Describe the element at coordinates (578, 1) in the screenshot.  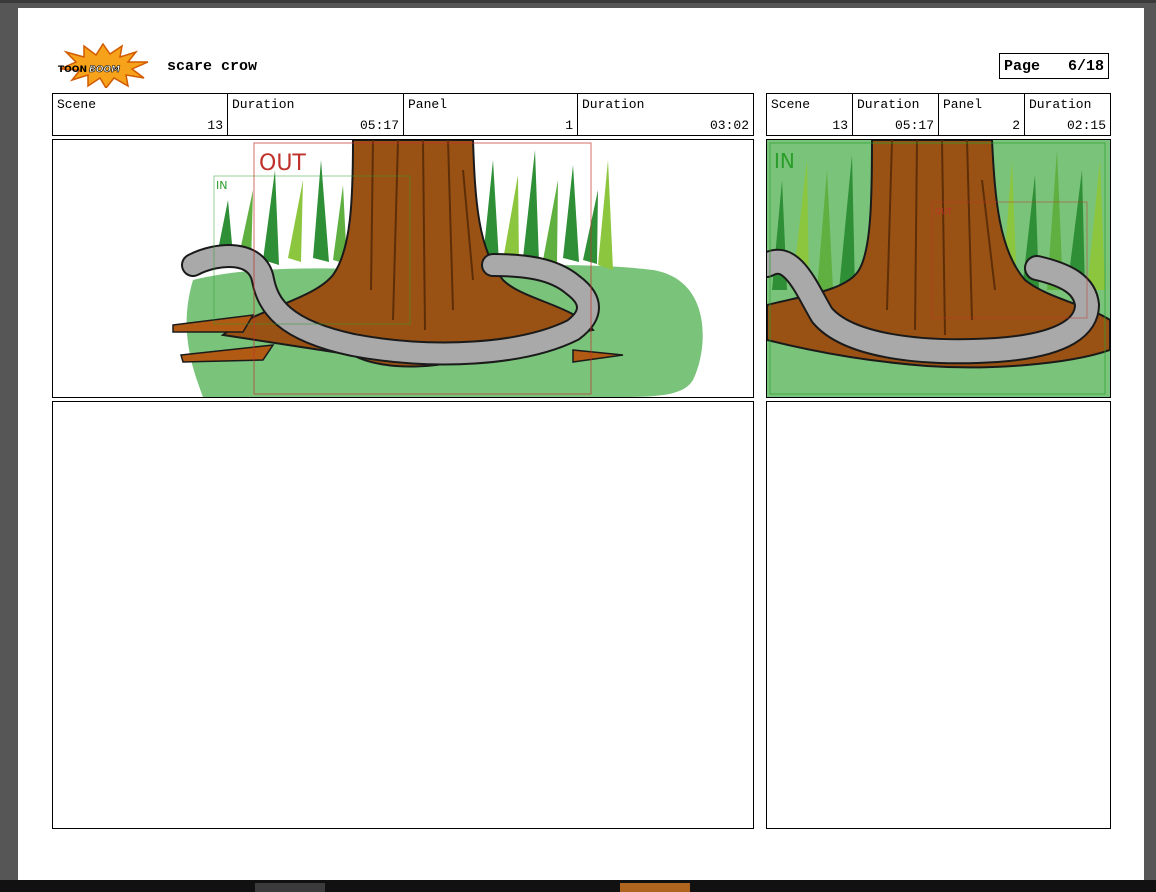
I see `viewer-top-bar` at that location.